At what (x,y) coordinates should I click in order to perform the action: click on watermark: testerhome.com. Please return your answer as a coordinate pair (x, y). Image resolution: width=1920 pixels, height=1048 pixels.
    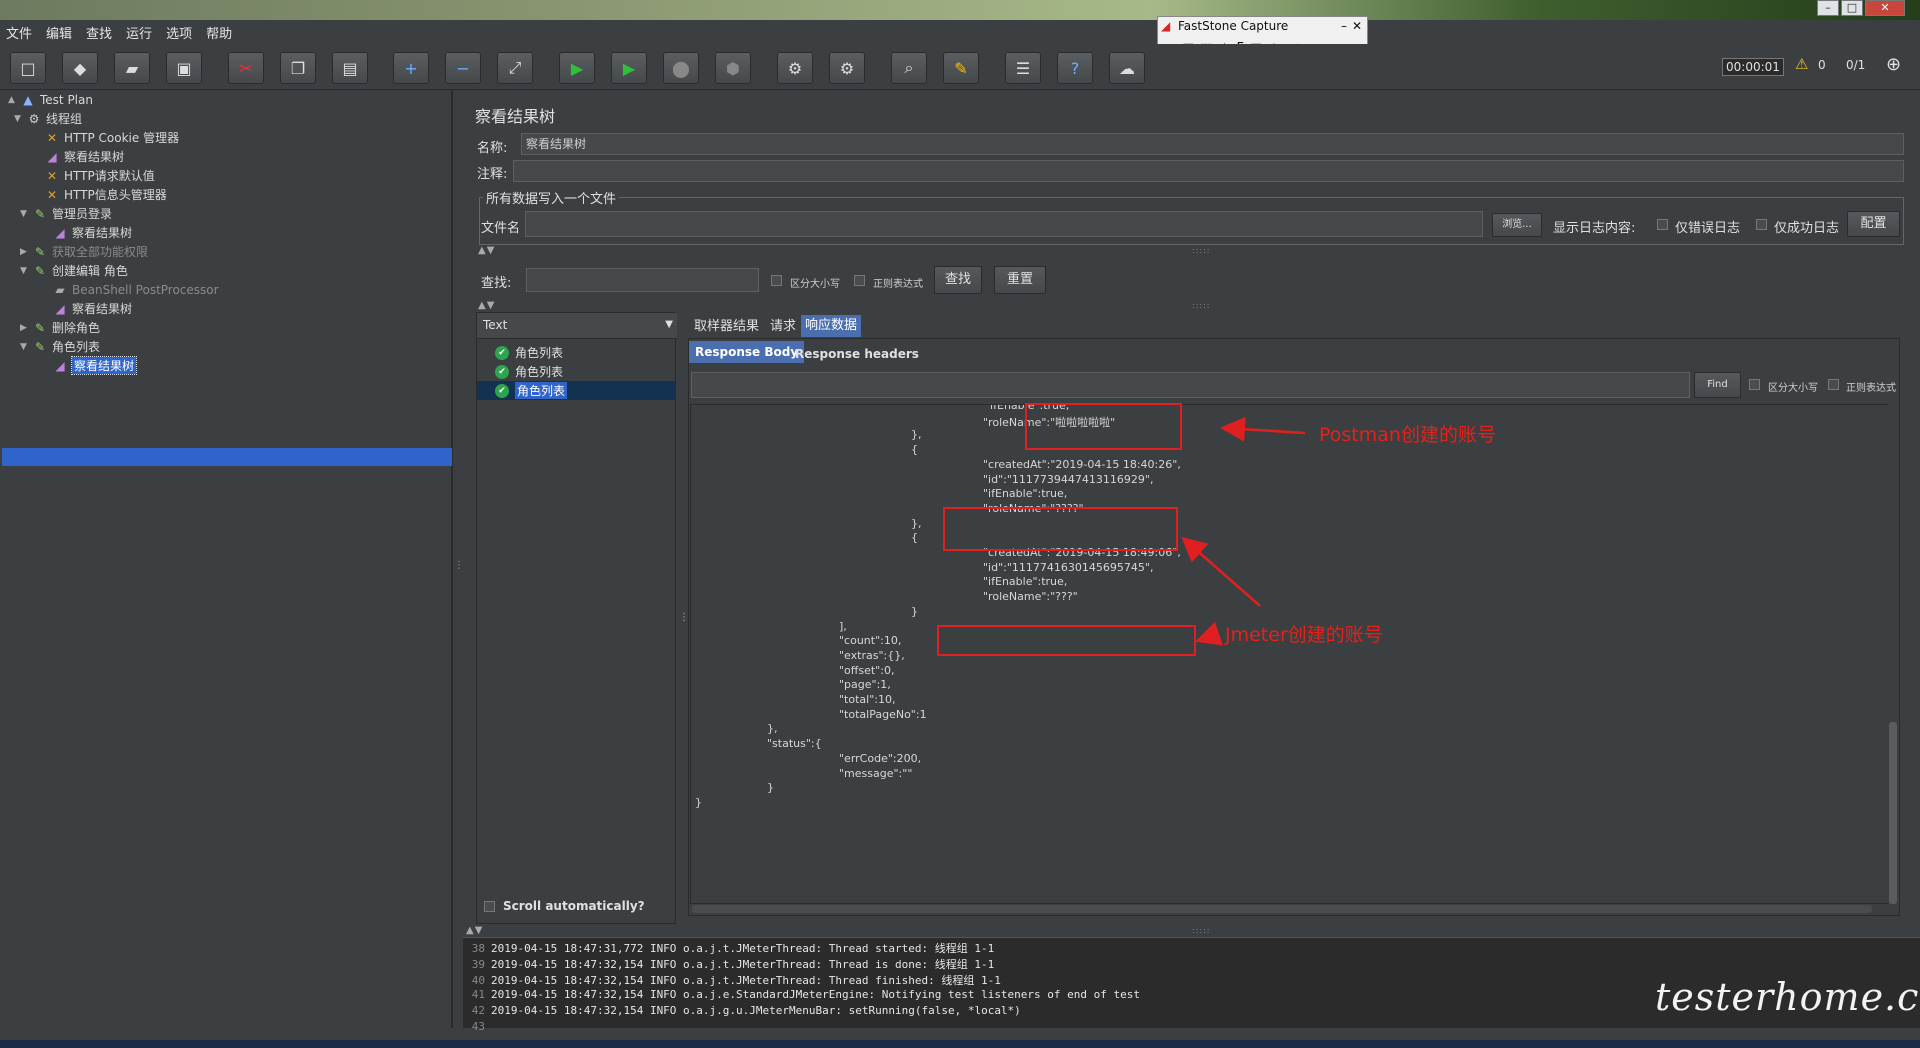
    Looking at the image, I should click on (1787, 997).